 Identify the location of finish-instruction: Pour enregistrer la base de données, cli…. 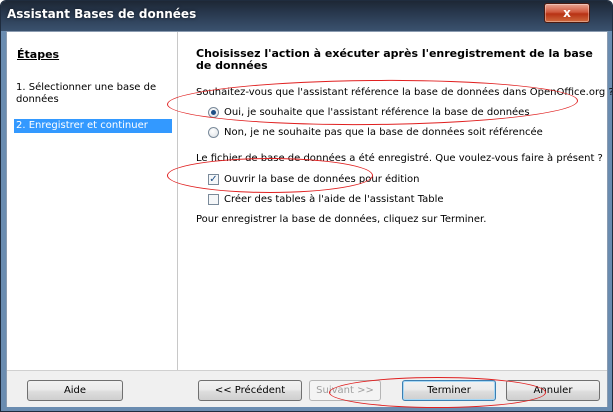
(341, 219).